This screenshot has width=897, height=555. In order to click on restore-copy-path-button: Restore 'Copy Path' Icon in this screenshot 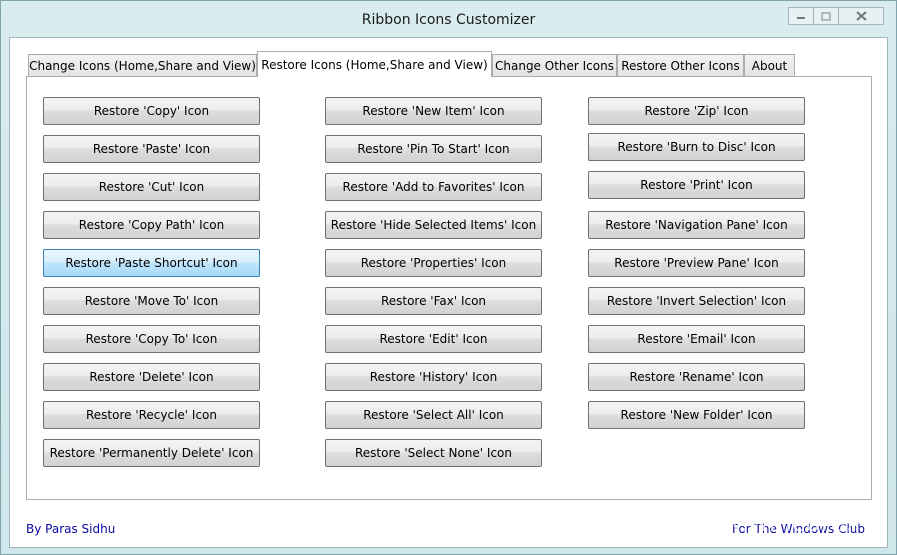, I will do `click(151, 225)`.